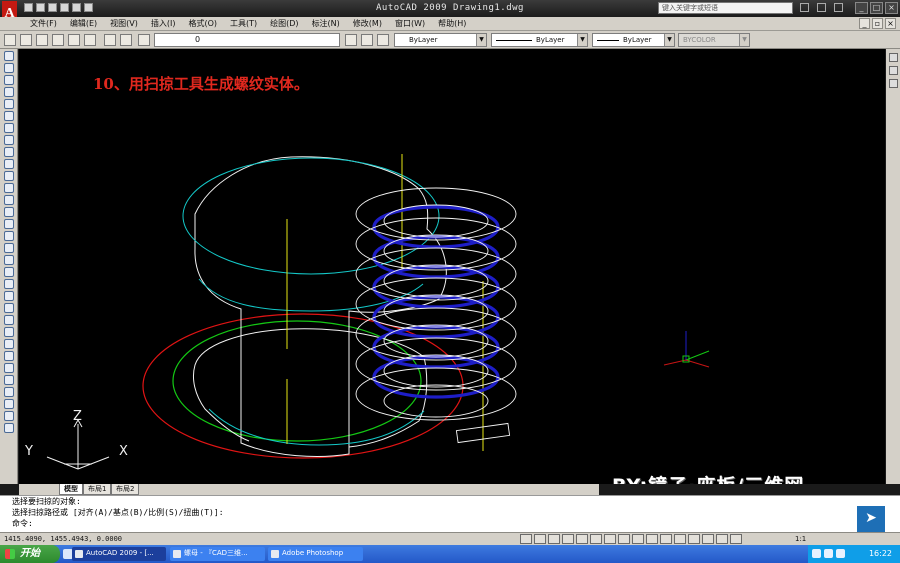 The height and width of the screenshot is (563, 900). I want to click on make-current-icon, so click(351, 40).